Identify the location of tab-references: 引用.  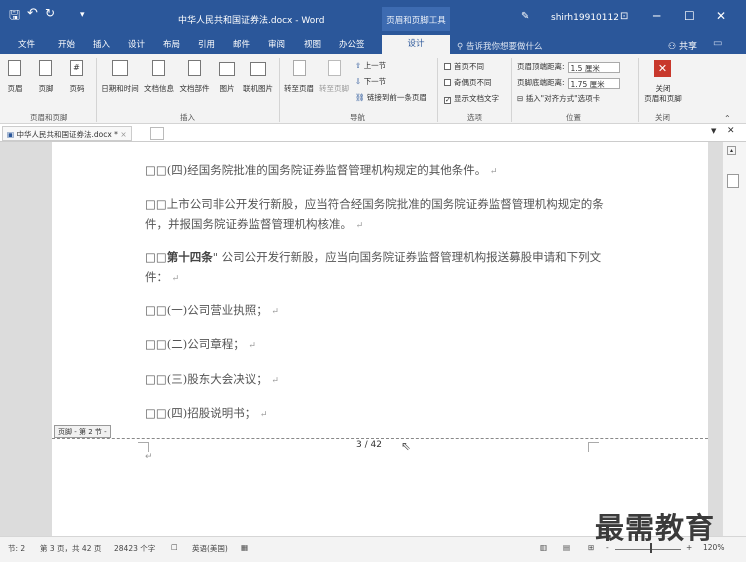
(206, 44).